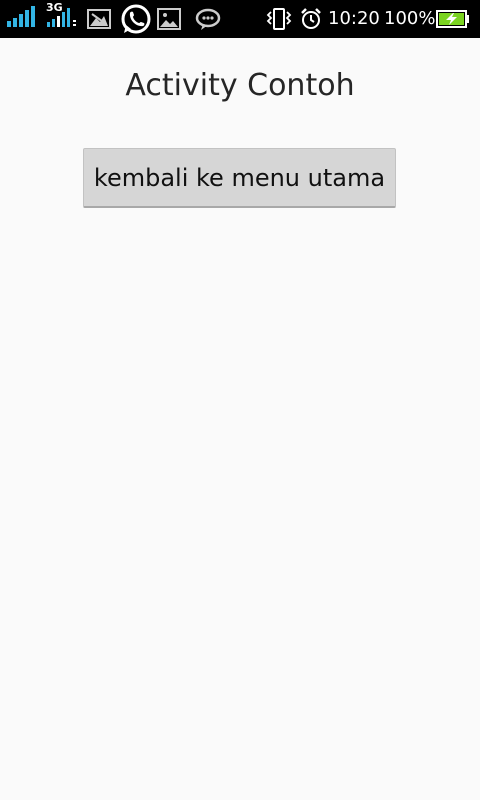 The width and height of the screenshot is (480, 800). I want to click on alarm-icon, so click(311, 18).